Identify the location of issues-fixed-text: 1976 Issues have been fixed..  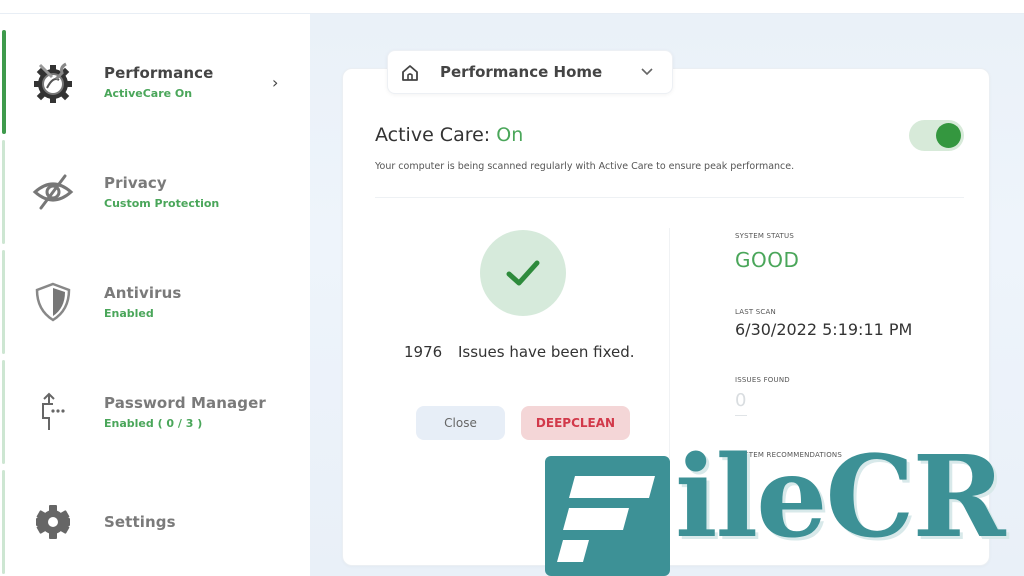
(519, 352).